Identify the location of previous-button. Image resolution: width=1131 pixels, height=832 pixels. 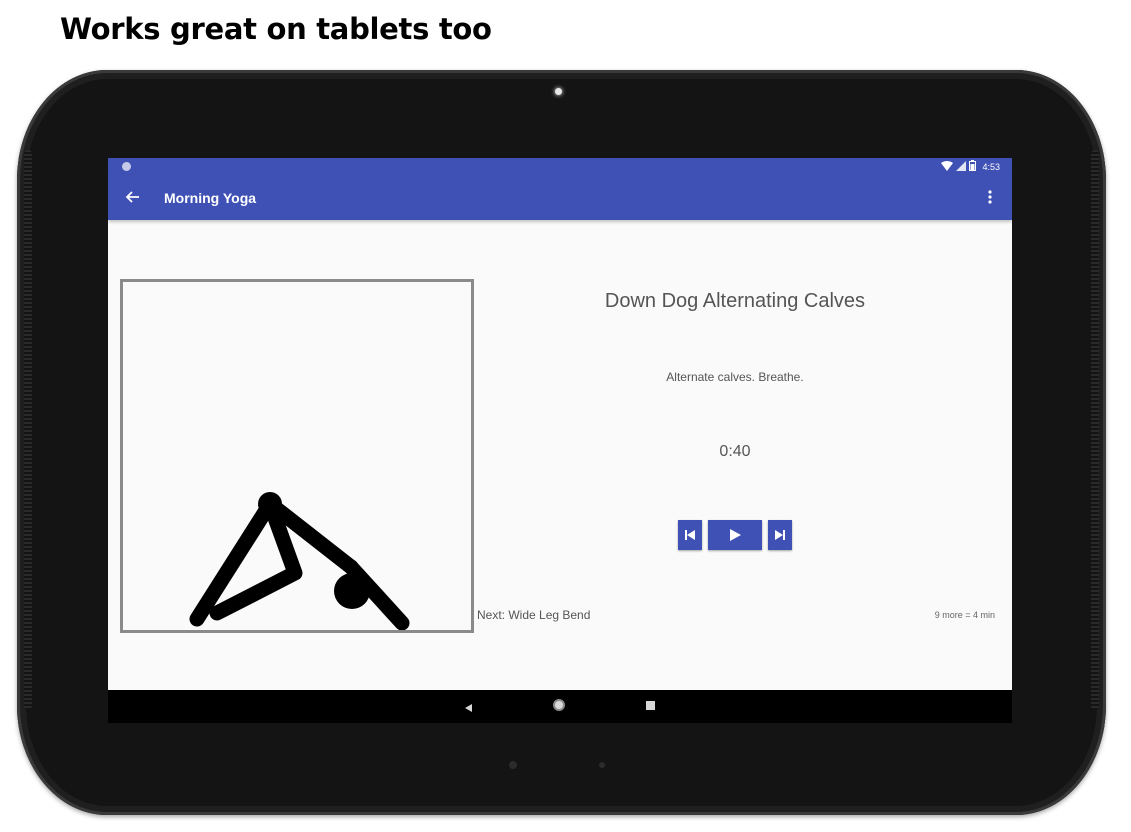
(690, 535).